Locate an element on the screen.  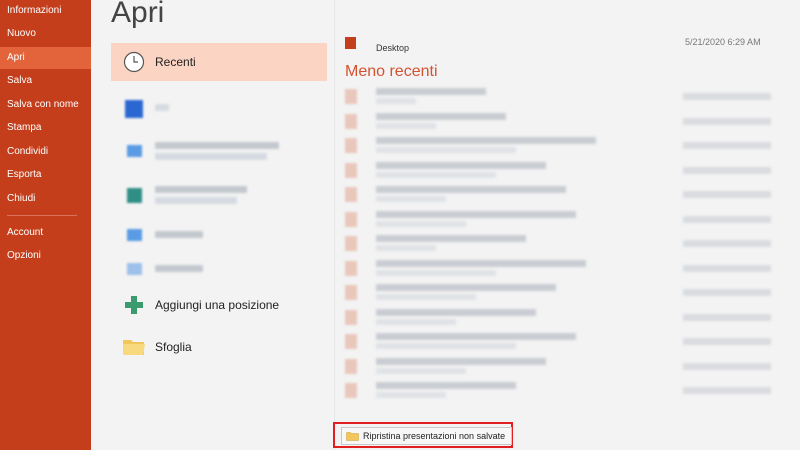
location-recenti: Recenti is located at coordinates (219, 62).